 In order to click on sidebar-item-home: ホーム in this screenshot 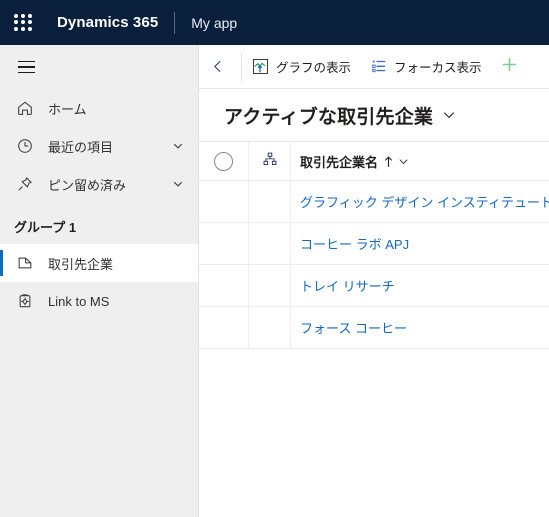, I will do `click(99, 108)`.